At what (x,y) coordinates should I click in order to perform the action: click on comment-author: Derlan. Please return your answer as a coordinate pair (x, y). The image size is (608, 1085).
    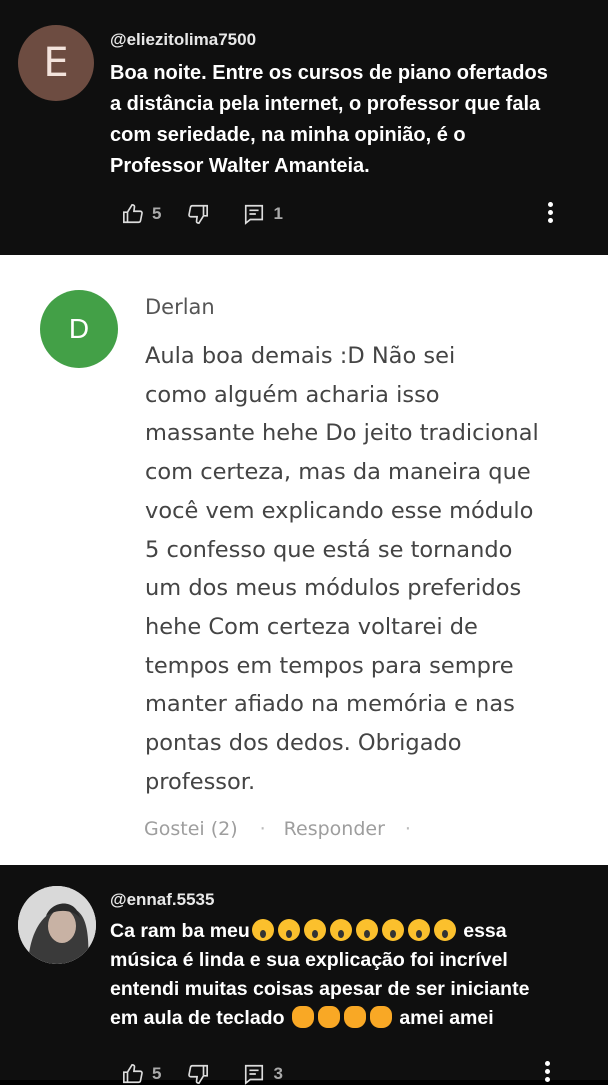
    Looking at the image, I should click on (180, 307).